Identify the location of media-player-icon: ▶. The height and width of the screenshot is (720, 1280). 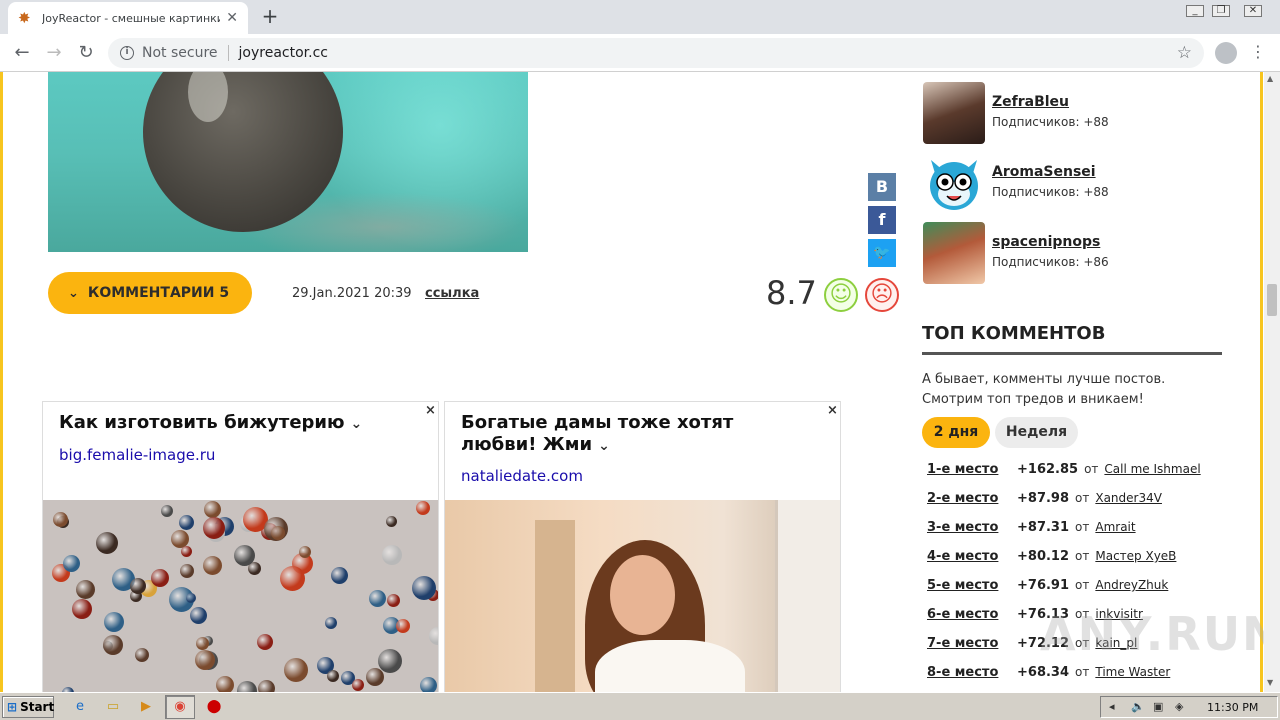
(146, 707).